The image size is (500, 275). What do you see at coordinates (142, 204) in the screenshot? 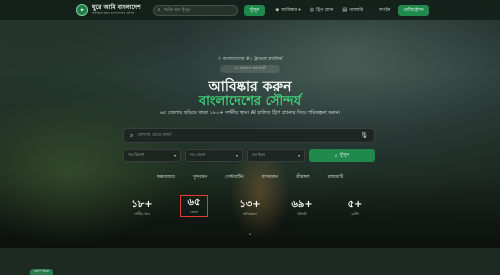
I see `stat-number: ১৮+` at bounding box center [142, 204].